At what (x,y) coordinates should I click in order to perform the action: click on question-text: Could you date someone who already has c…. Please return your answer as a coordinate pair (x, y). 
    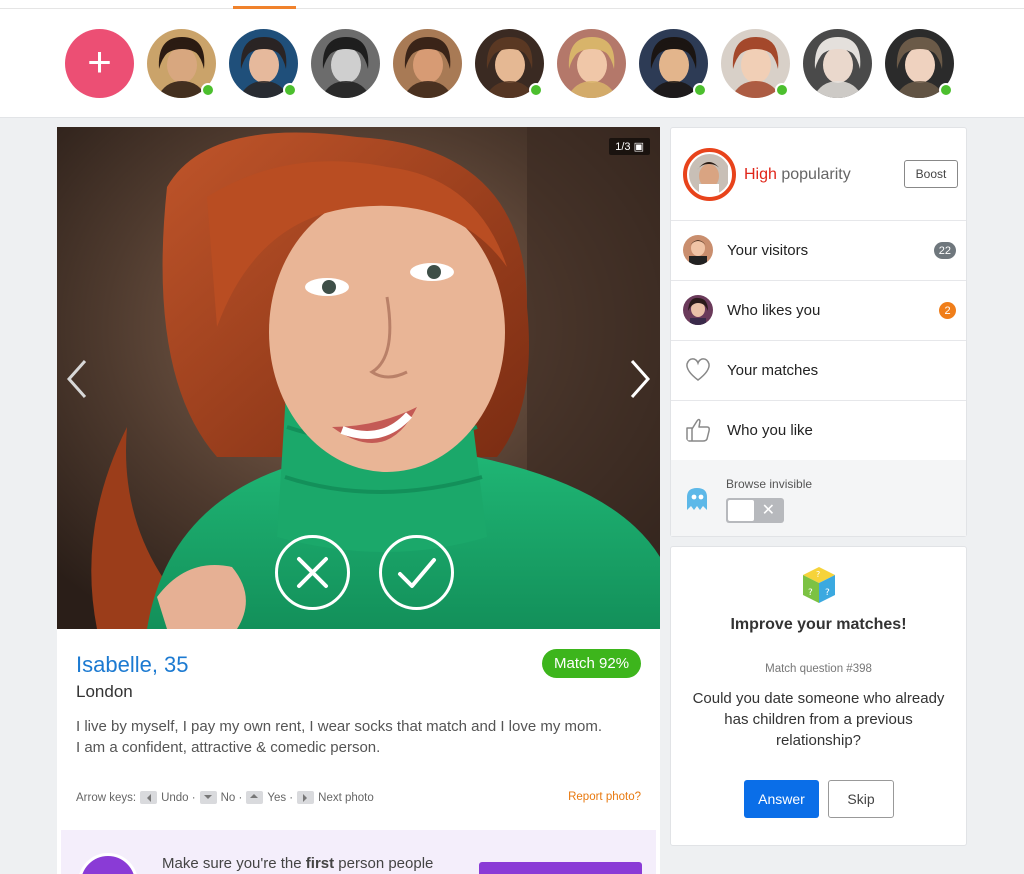
    Looking at the image, I should click on (818, 719).